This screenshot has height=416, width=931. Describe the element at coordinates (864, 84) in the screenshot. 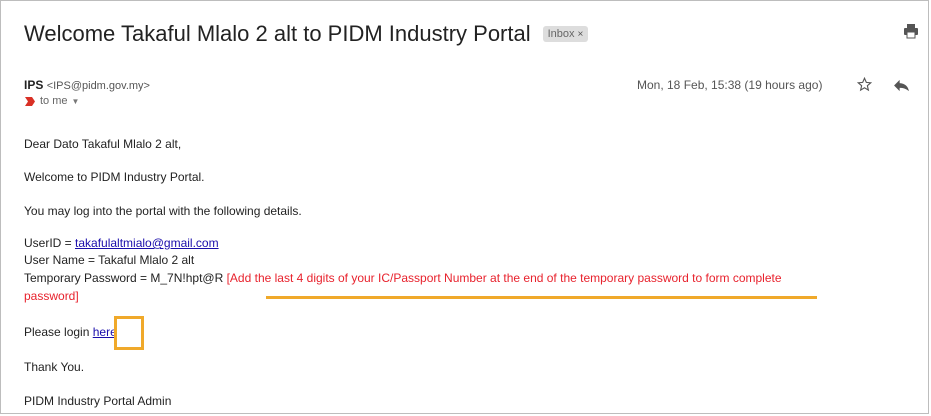

I see `star-icon` at that location.